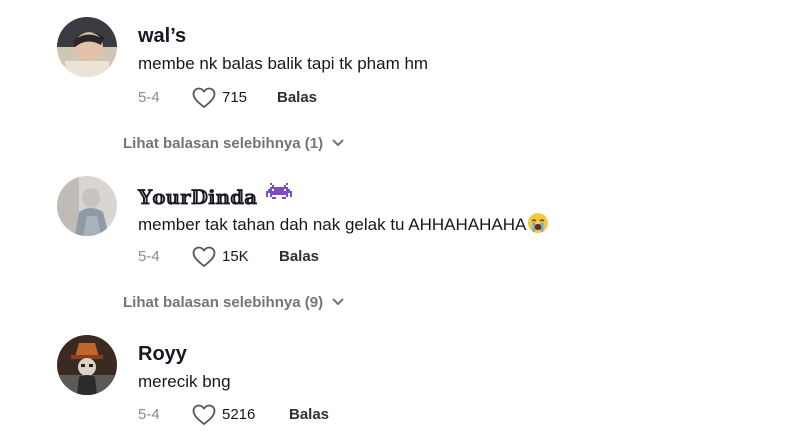  What do you see at coordinates (235, 256) in the screenshot?
I see `like-count: 15K` at bounding box center [235, 256].